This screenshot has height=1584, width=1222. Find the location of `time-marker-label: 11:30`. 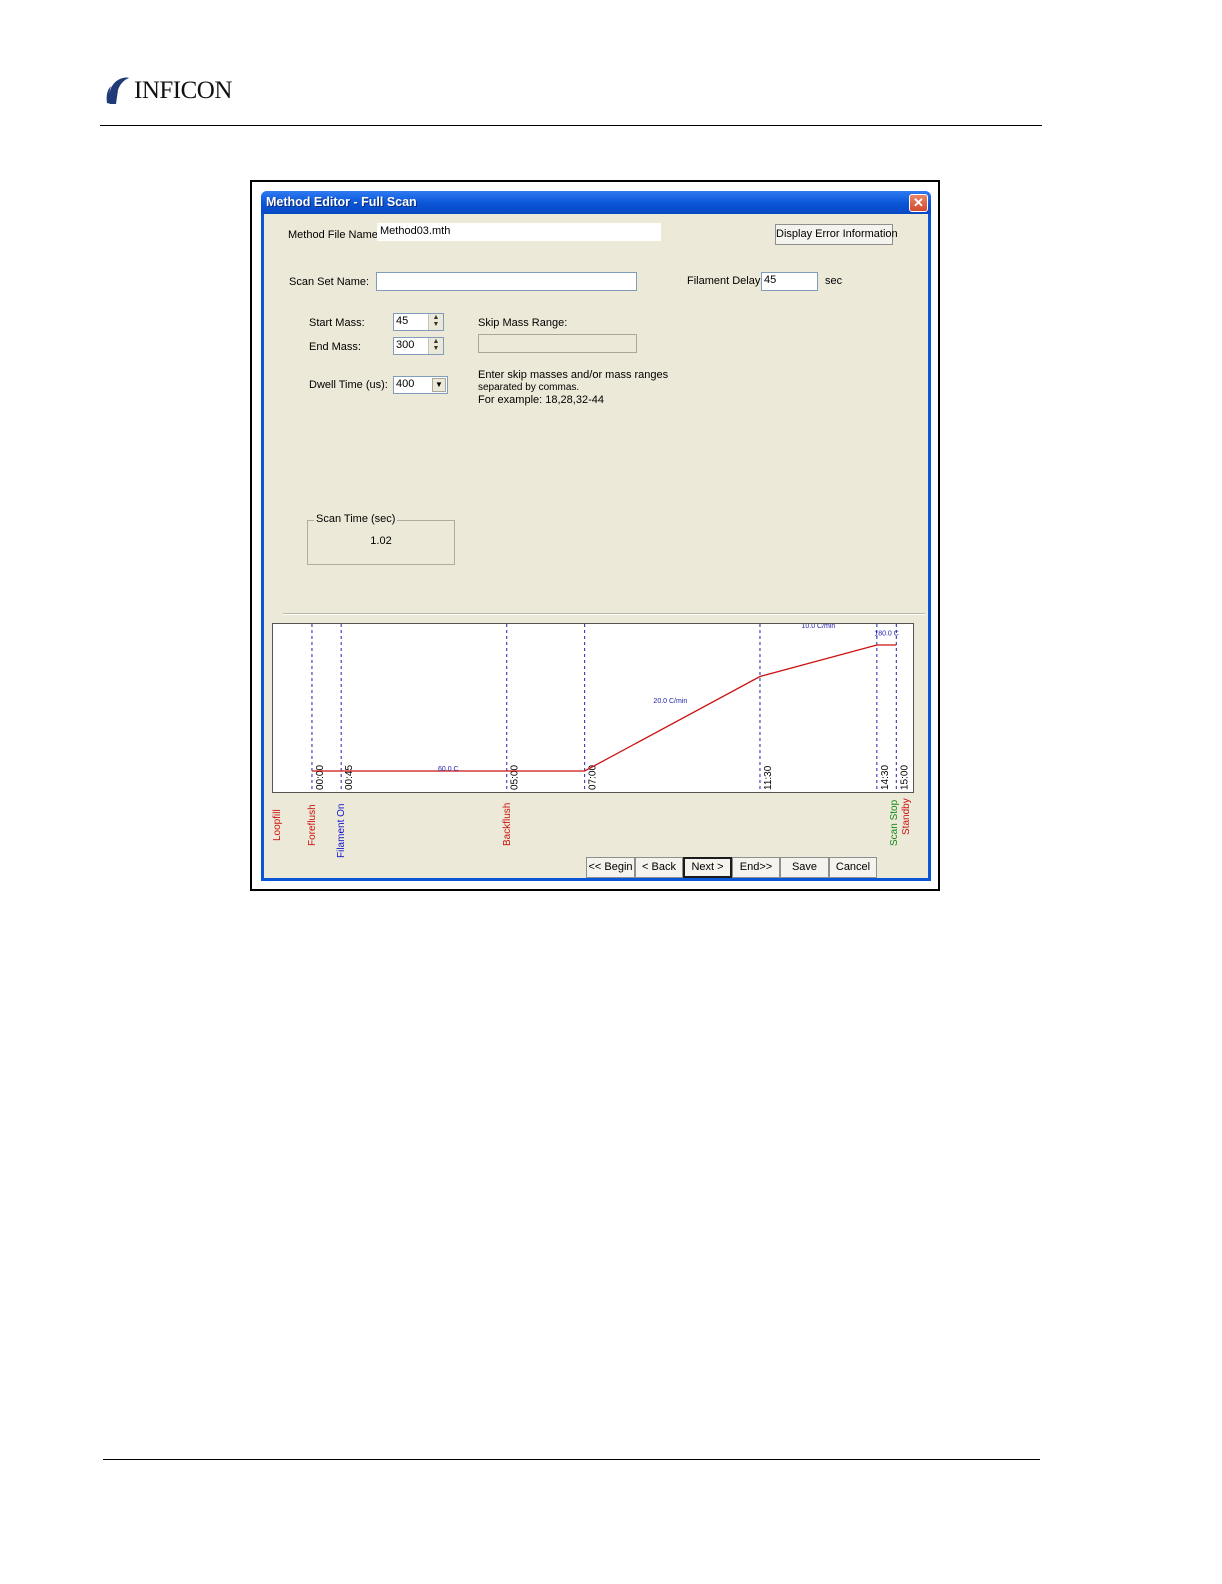

time-marker-label: 11:30 is located at coordinates (768, 777).